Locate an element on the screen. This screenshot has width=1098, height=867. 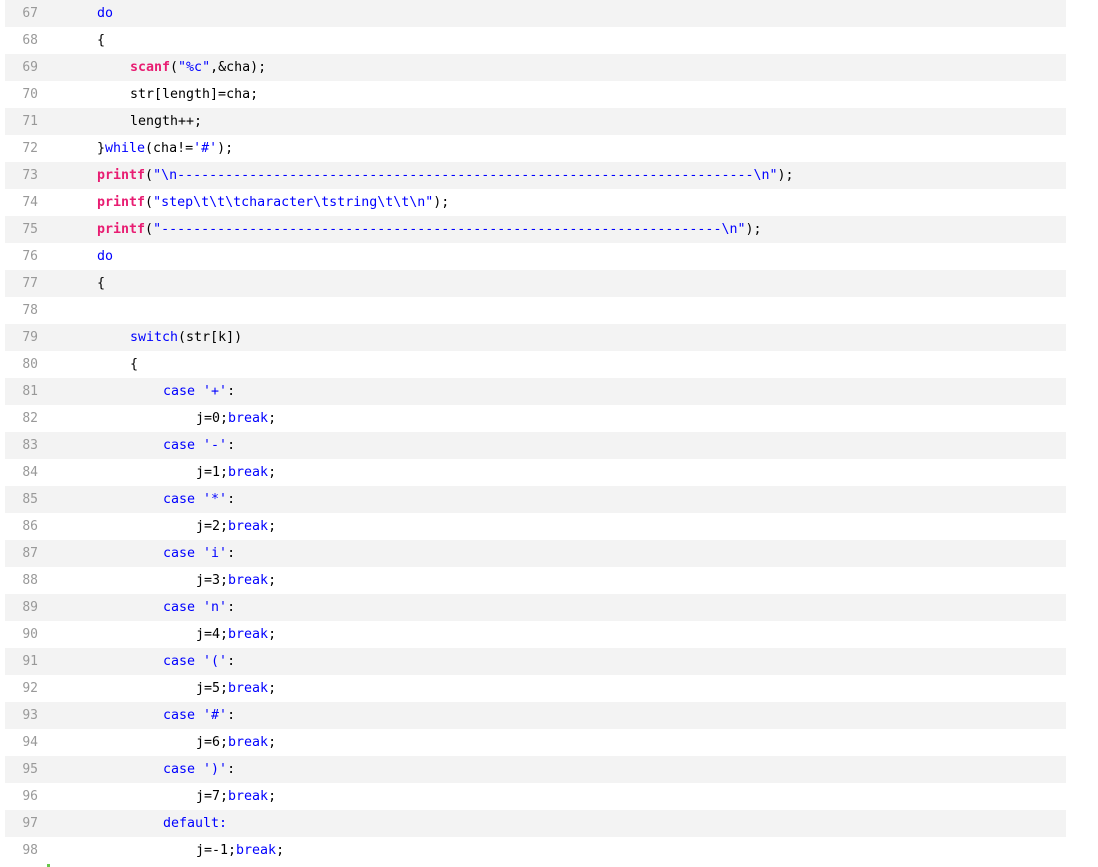
line-code: default: is located at coordinates (195, 823).